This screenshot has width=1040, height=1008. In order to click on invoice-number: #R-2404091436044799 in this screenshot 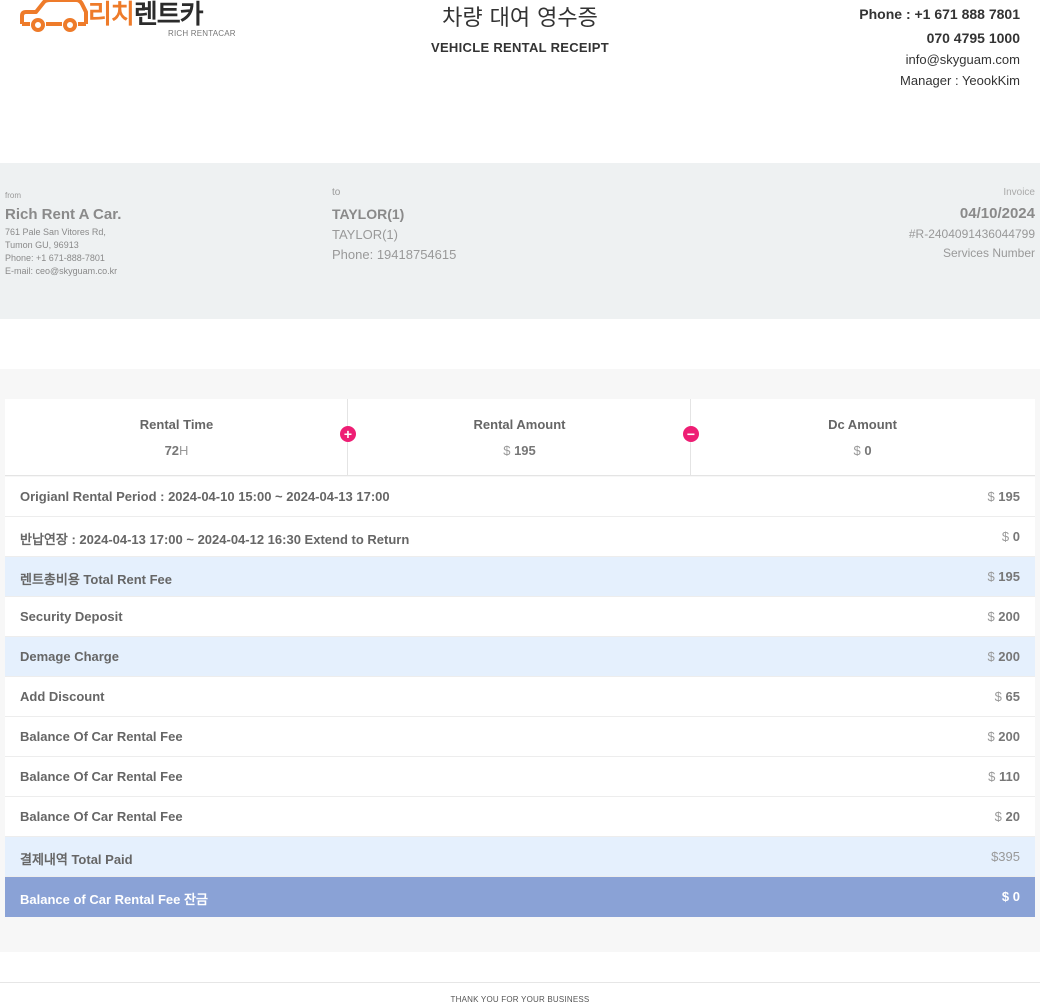, I will do `click(971, 234)`.